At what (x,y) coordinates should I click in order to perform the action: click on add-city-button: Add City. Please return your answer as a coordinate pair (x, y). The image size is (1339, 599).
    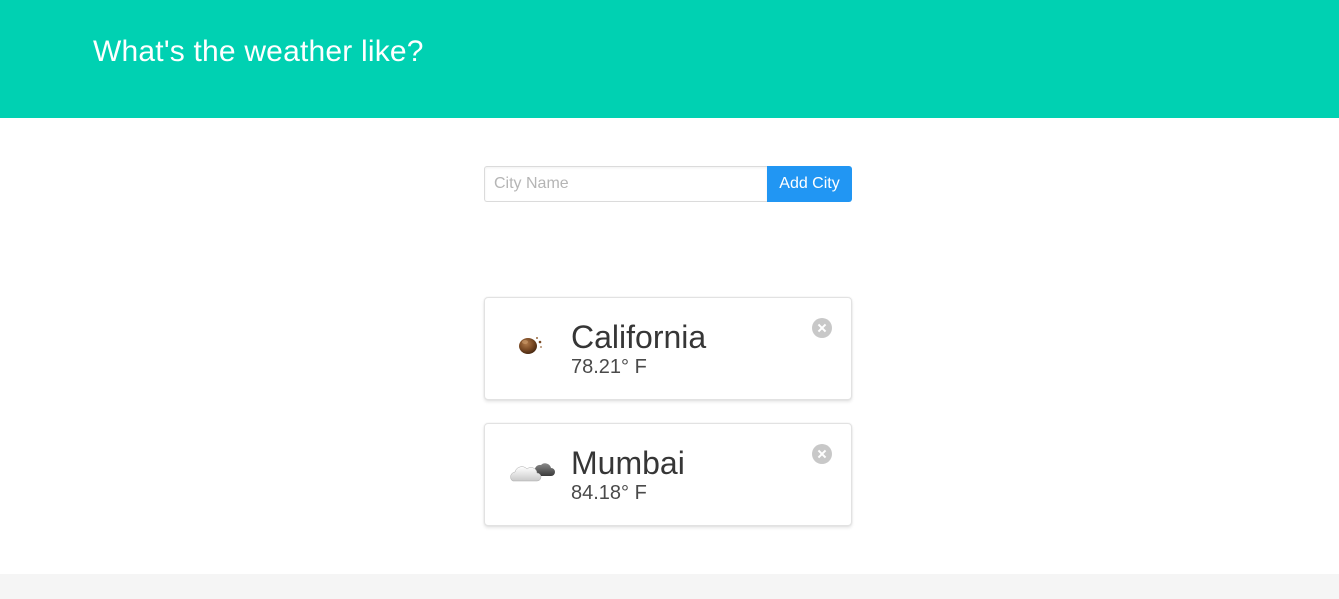
    Looking at the image, I should click on (809, 184).